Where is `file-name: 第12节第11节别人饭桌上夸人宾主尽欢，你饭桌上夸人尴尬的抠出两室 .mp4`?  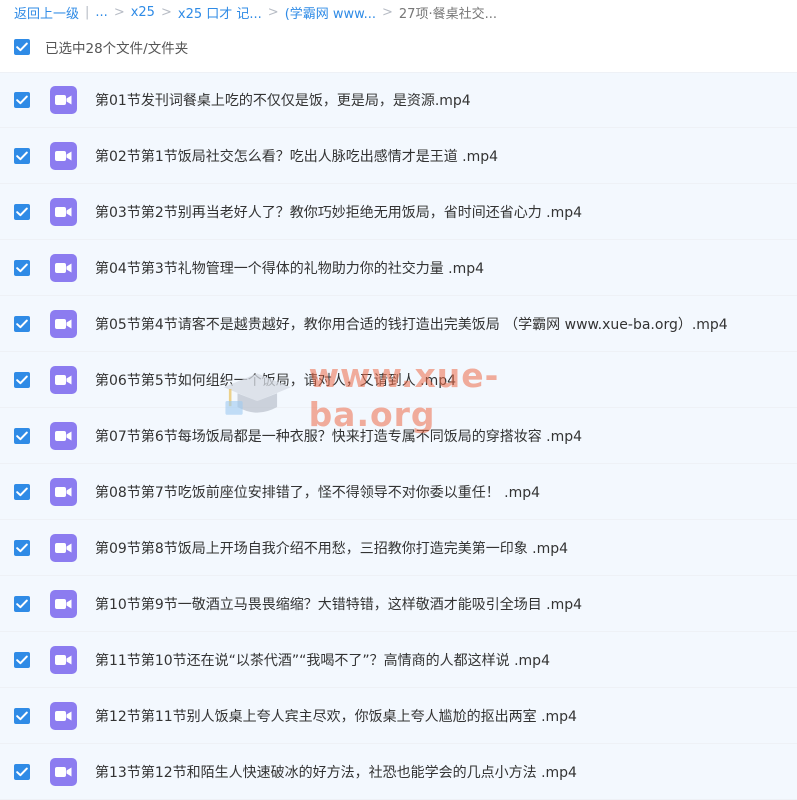
file-name: 第12节第11节别人饭桌上夸人宾主尽欢，你饭桌上夸人尴尬的抠出两室 .mp4 is located at coordinates (336, 716).